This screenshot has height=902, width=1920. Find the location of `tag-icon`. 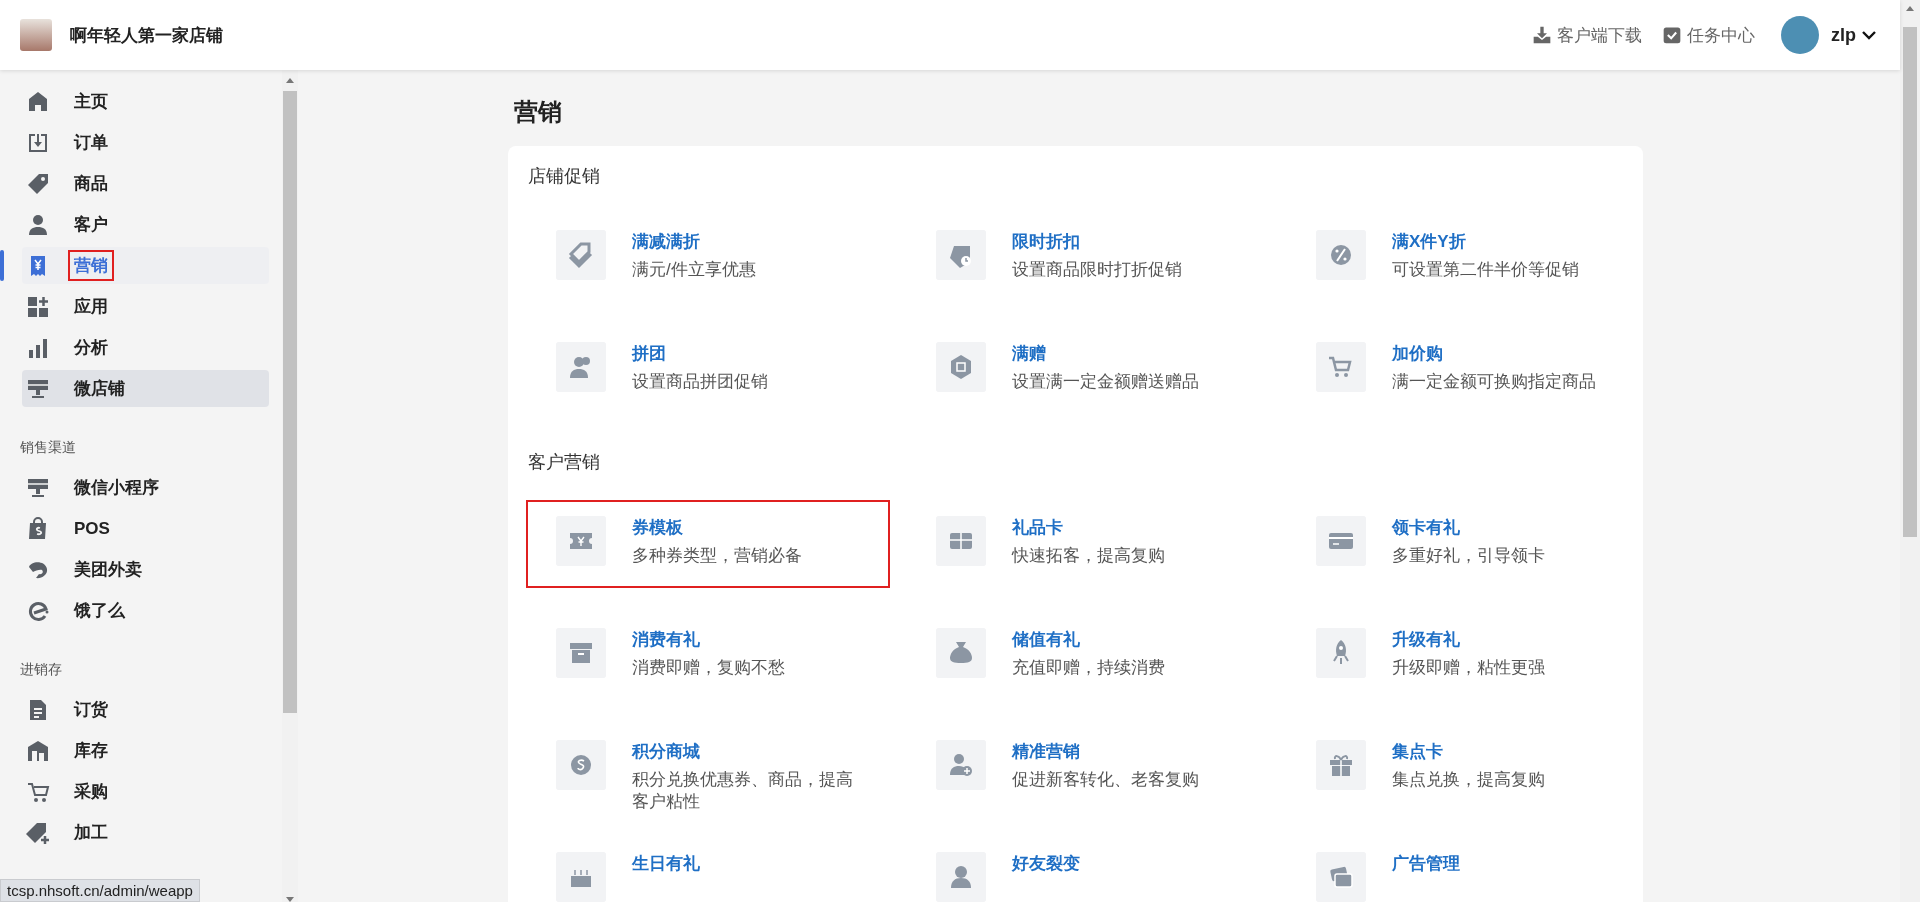

tag-icon is located at coordinates (38, 183).